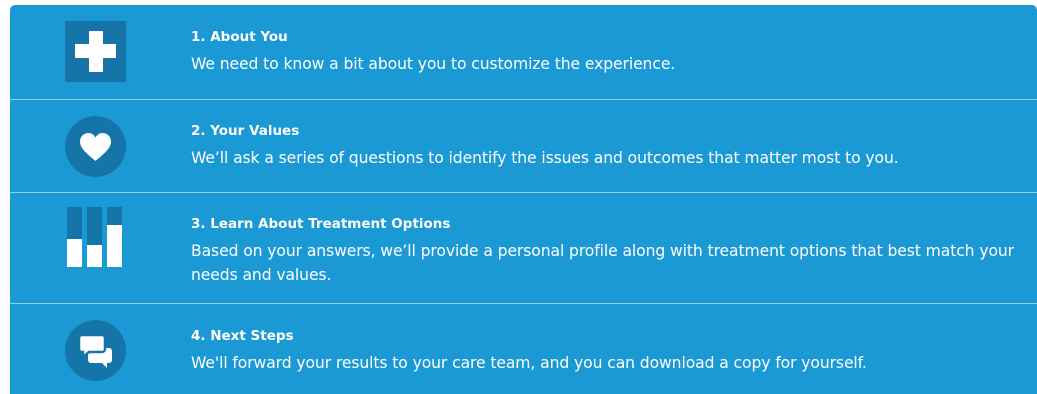  I want to click on step-title: 4. Next Steps, so click(242, 336).